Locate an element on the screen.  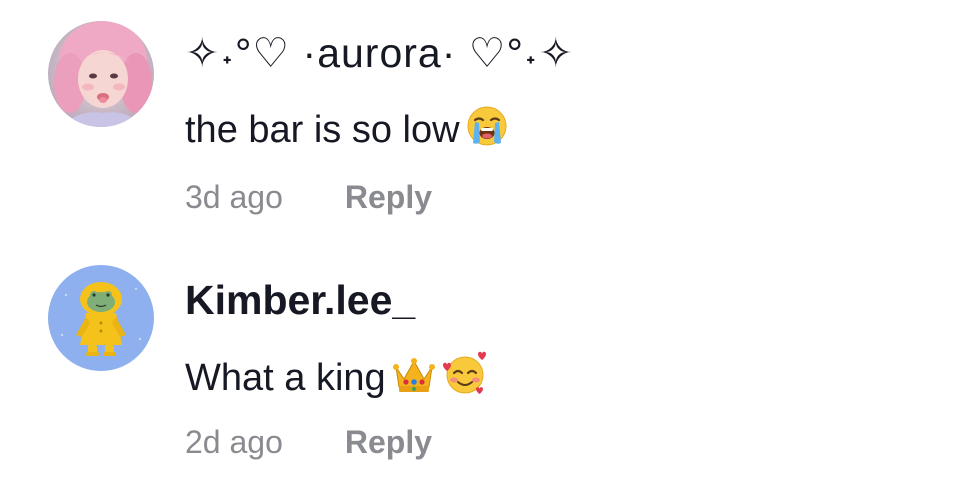
comment-text: What a king is located at coordinates (336, 378).